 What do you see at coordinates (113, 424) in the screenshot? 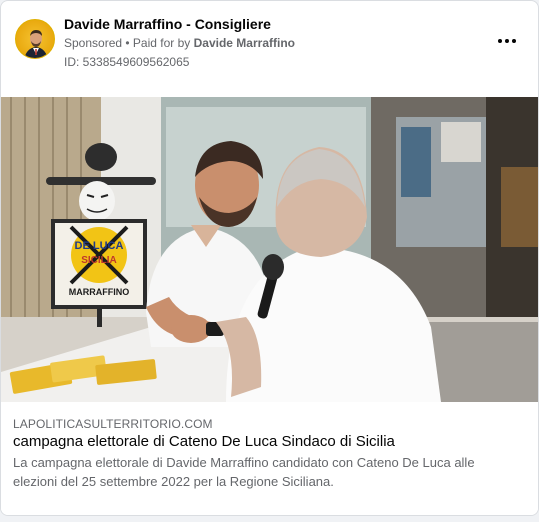
I see `link-domain: LAPOLITICASULTERRITORIO.COM` at bounding box center [113, 424].